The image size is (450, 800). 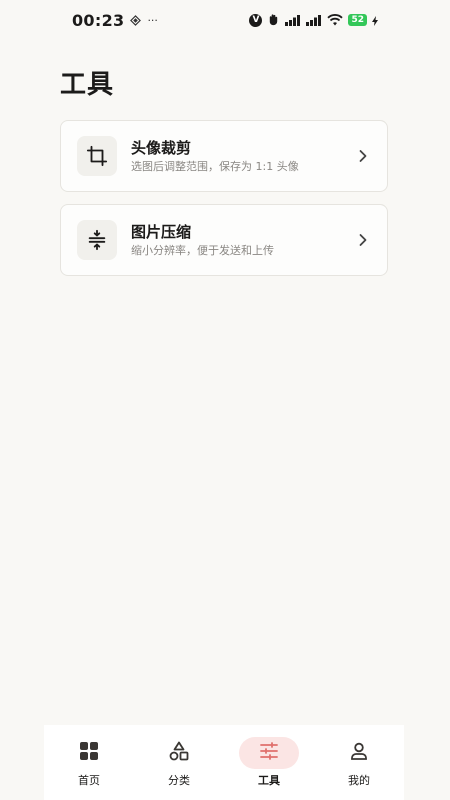 I want to click on nav-label: 首页, so click(x=89, y=780).